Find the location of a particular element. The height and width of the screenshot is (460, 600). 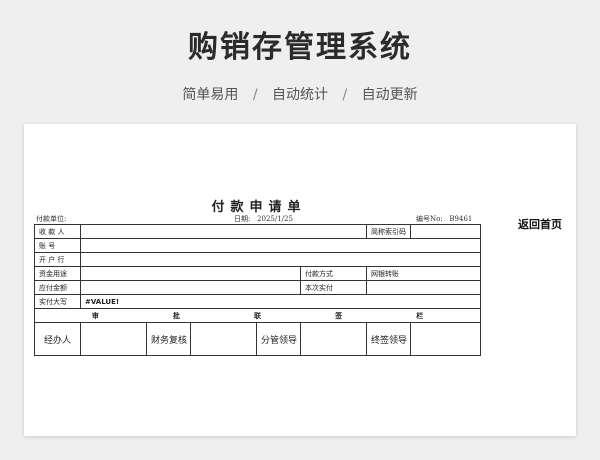

account-label: 账 号 is located at coordinates (57, 245).